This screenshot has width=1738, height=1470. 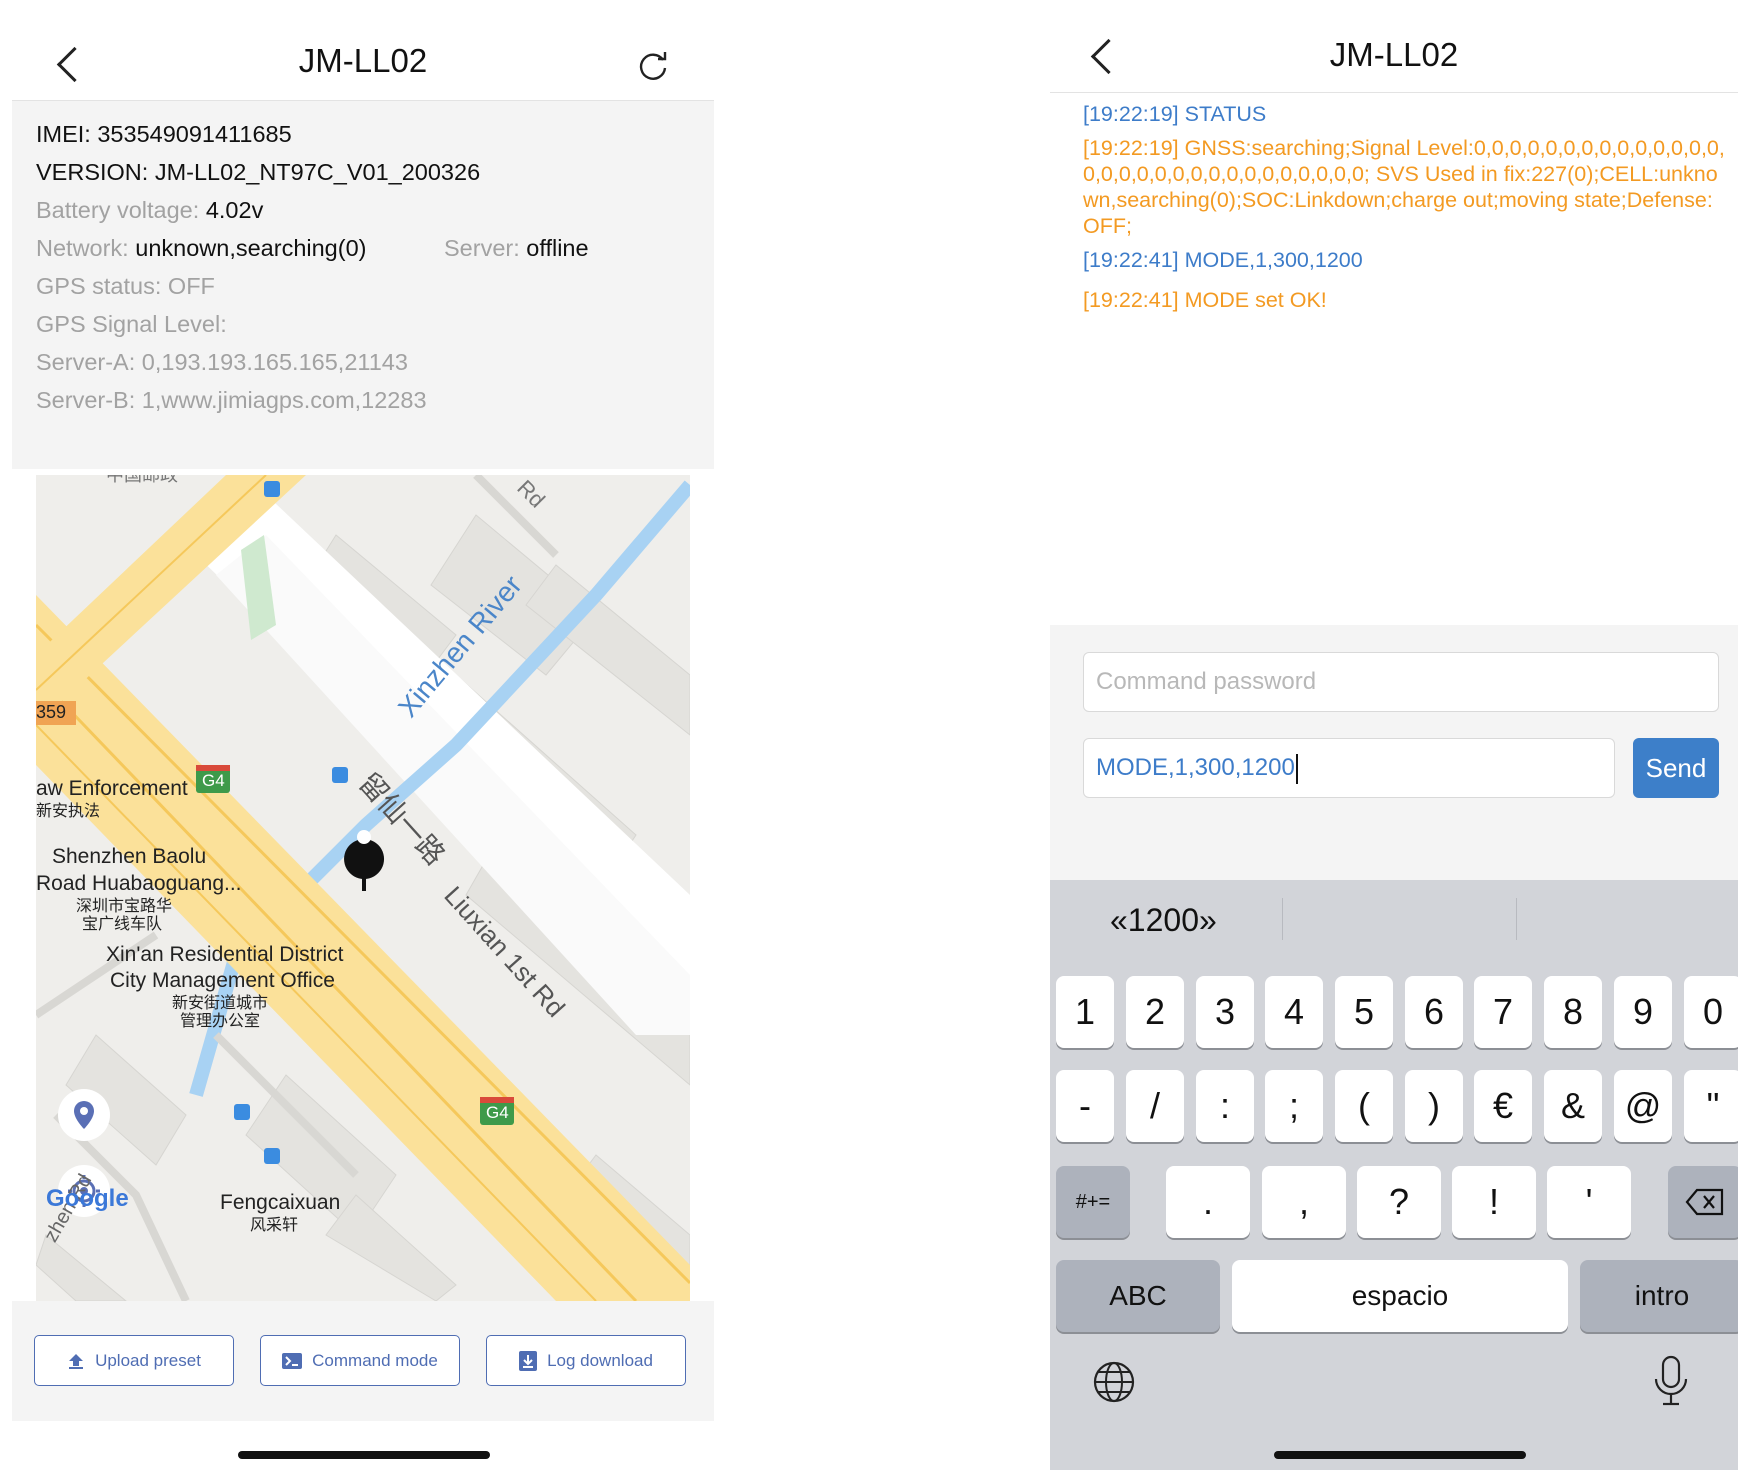 I want to click on backspace-icon, so click(x=1704, y=1202).